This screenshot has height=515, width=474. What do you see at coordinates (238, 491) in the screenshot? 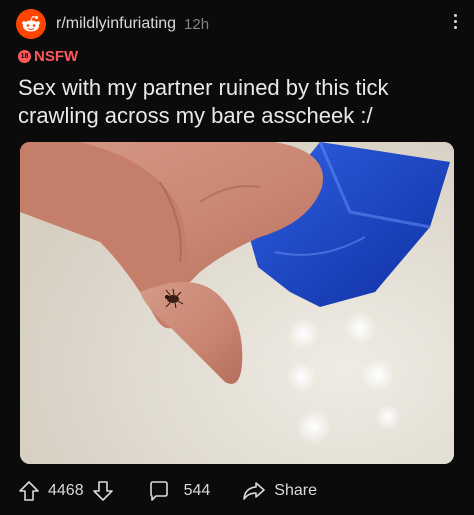
I see `post-actions-bar: 4468 544 Share` at bounding box center [238, 491].